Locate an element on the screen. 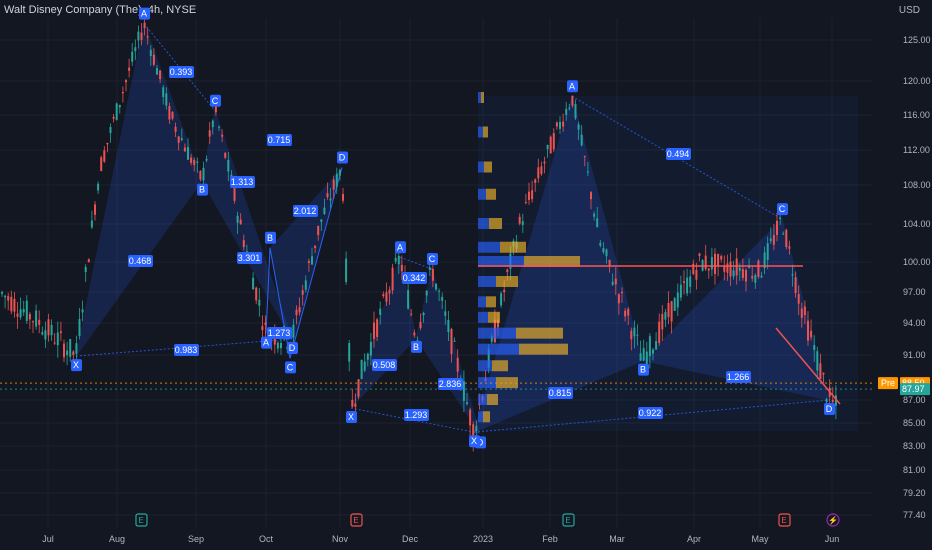 Image resolution: width=932 pixels, height=550 pixels. pattern-point-text: A is located at coordinates (266, 343).